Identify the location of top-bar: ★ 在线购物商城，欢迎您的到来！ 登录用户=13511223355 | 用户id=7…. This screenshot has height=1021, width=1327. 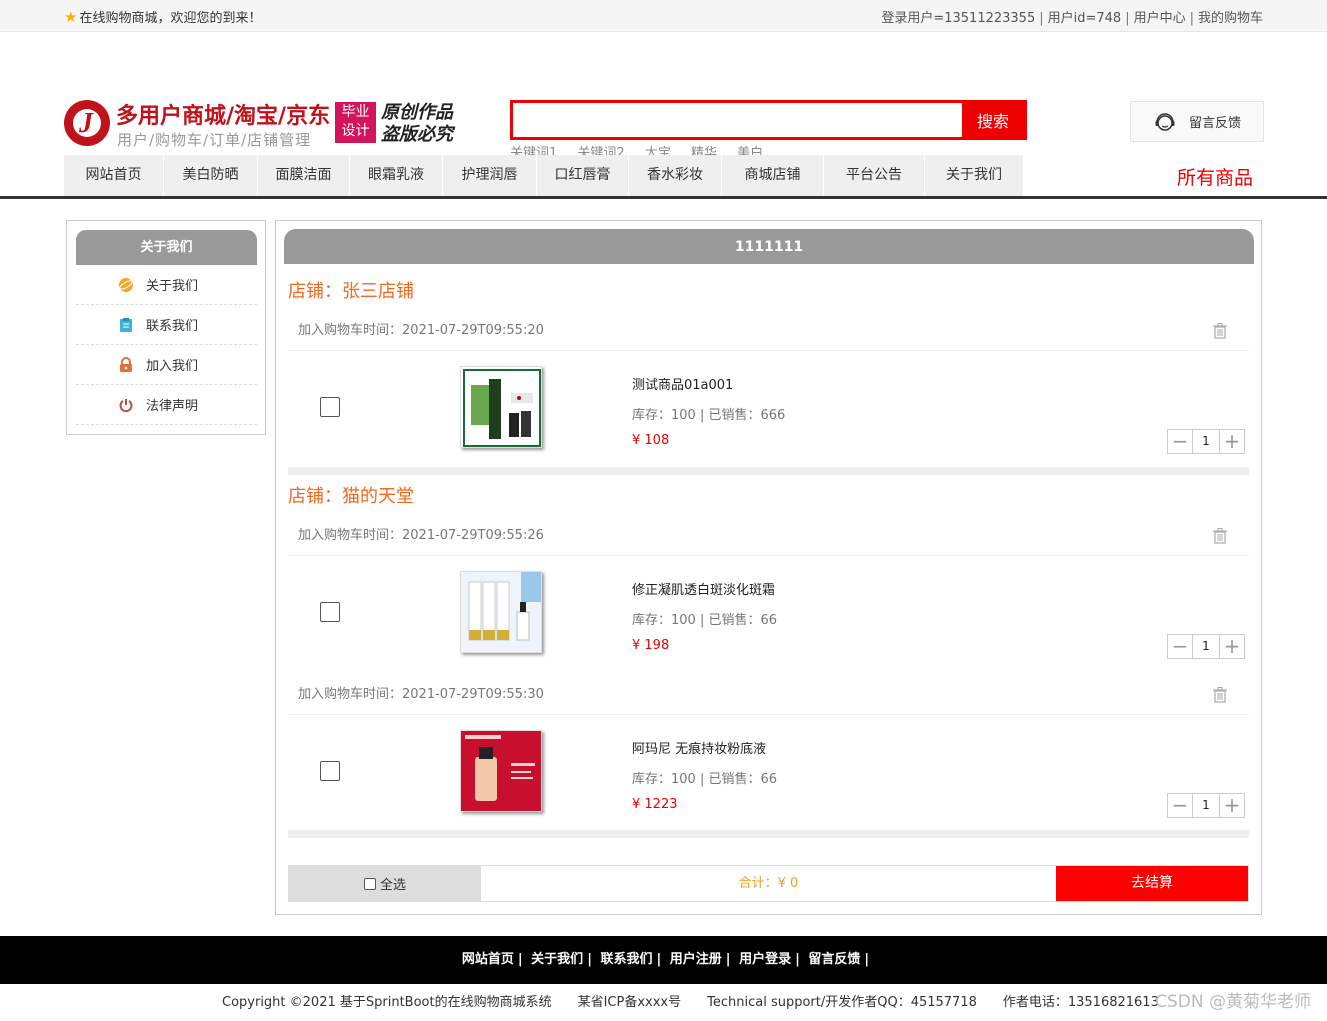
(663, 16).